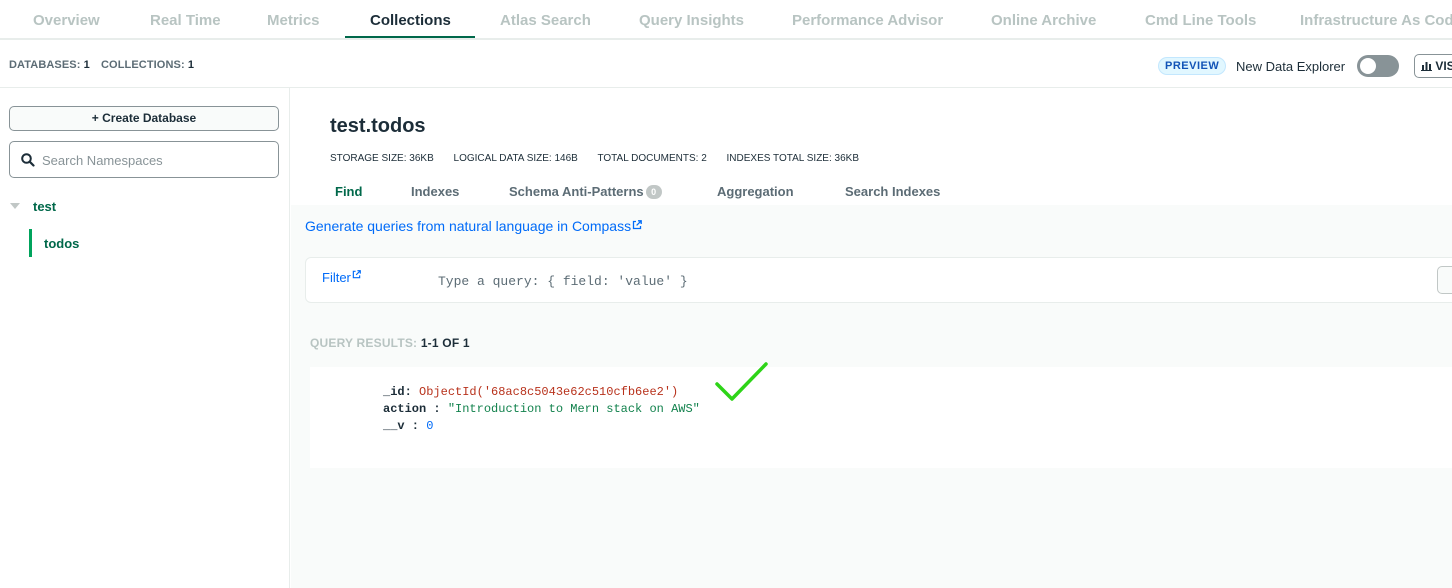  I want to click on query-results-summary: QUERY RESULTS: 1-1 OF 1, so click(390, 343).